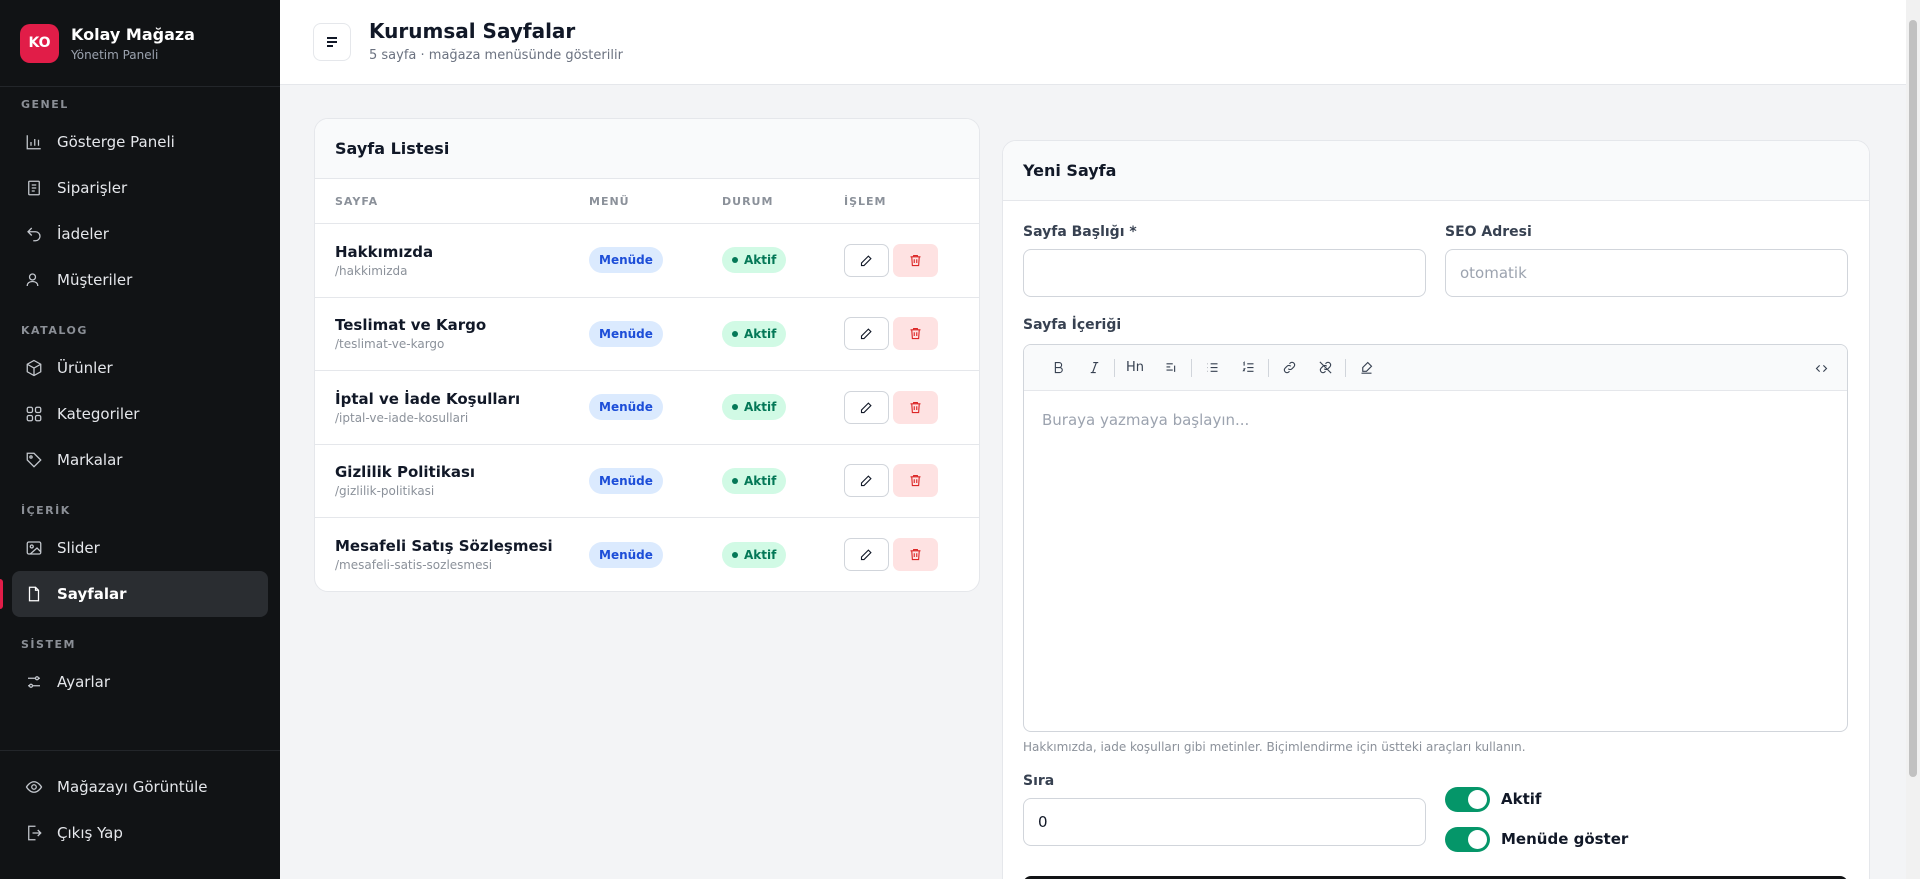  Describe the element at coordinates (140, 787) in the screenshot. I see `view-store-link: Mağazayı Görüntüle` at that location.